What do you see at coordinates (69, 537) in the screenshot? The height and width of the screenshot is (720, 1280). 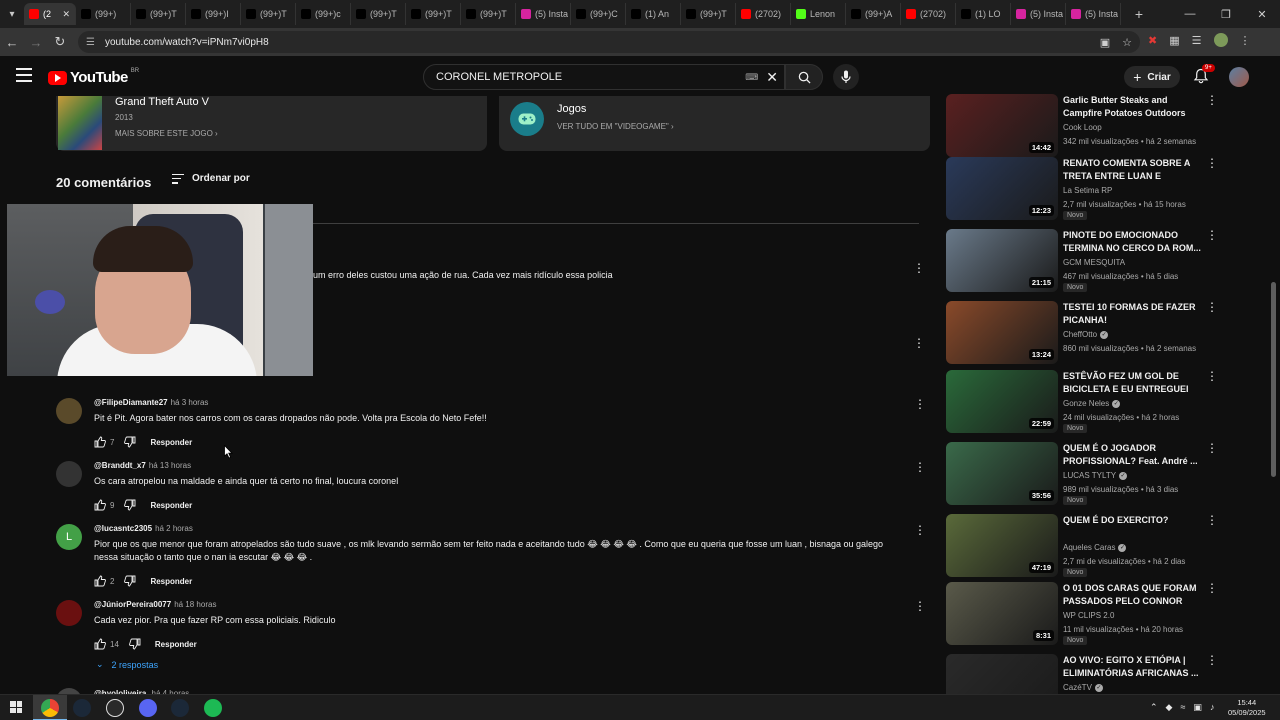 I see `comment-avatar: L` at bounding box center [69, 537].